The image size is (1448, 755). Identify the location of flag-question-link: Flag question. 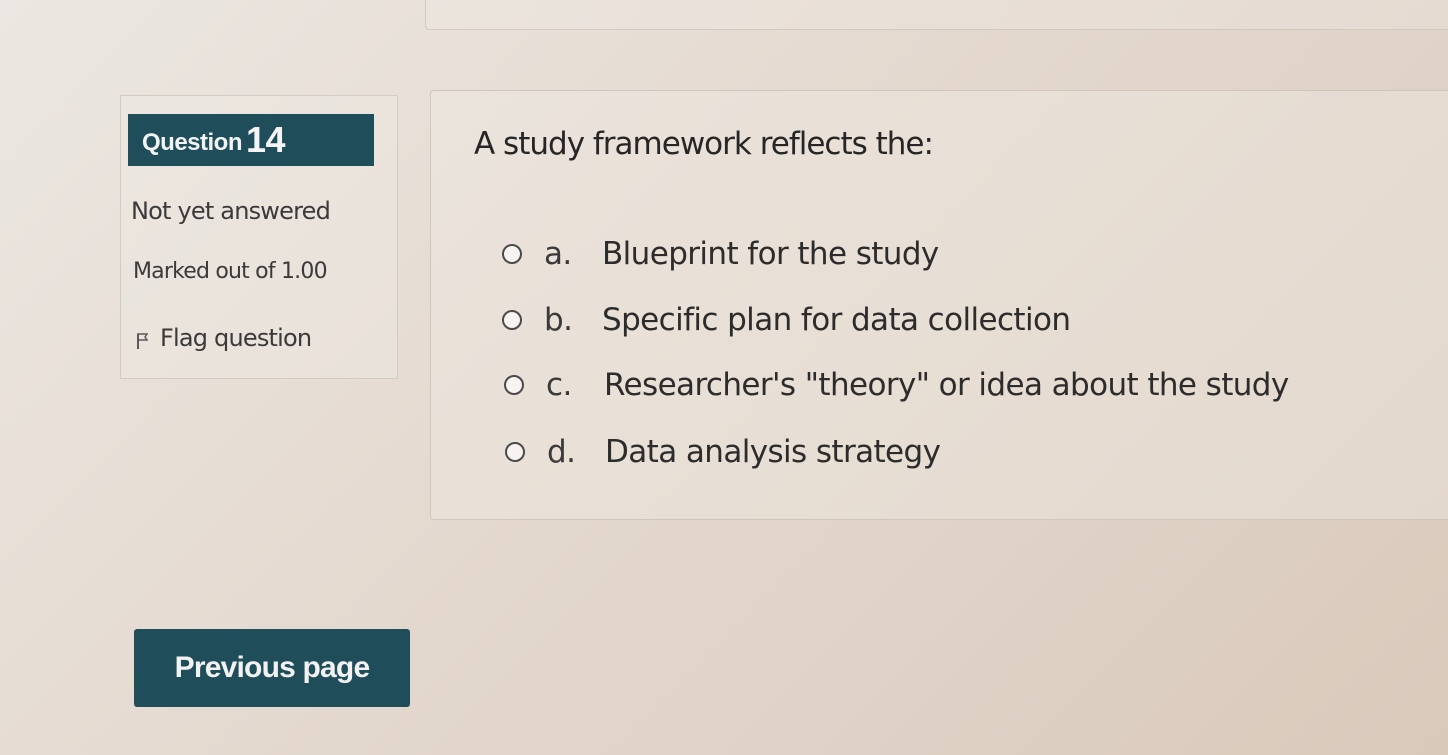
(224, 338).